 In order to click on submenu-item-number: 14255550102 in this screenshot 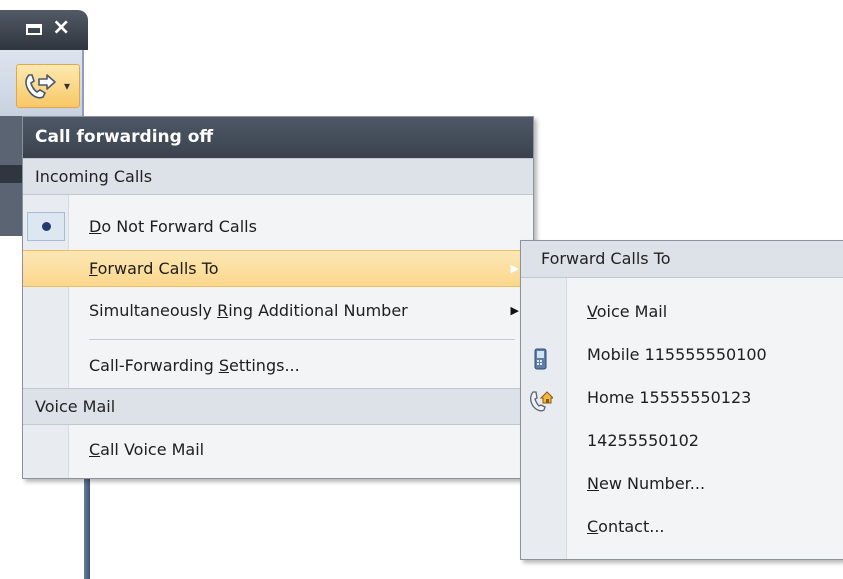, I will do `click(682, 441)`.